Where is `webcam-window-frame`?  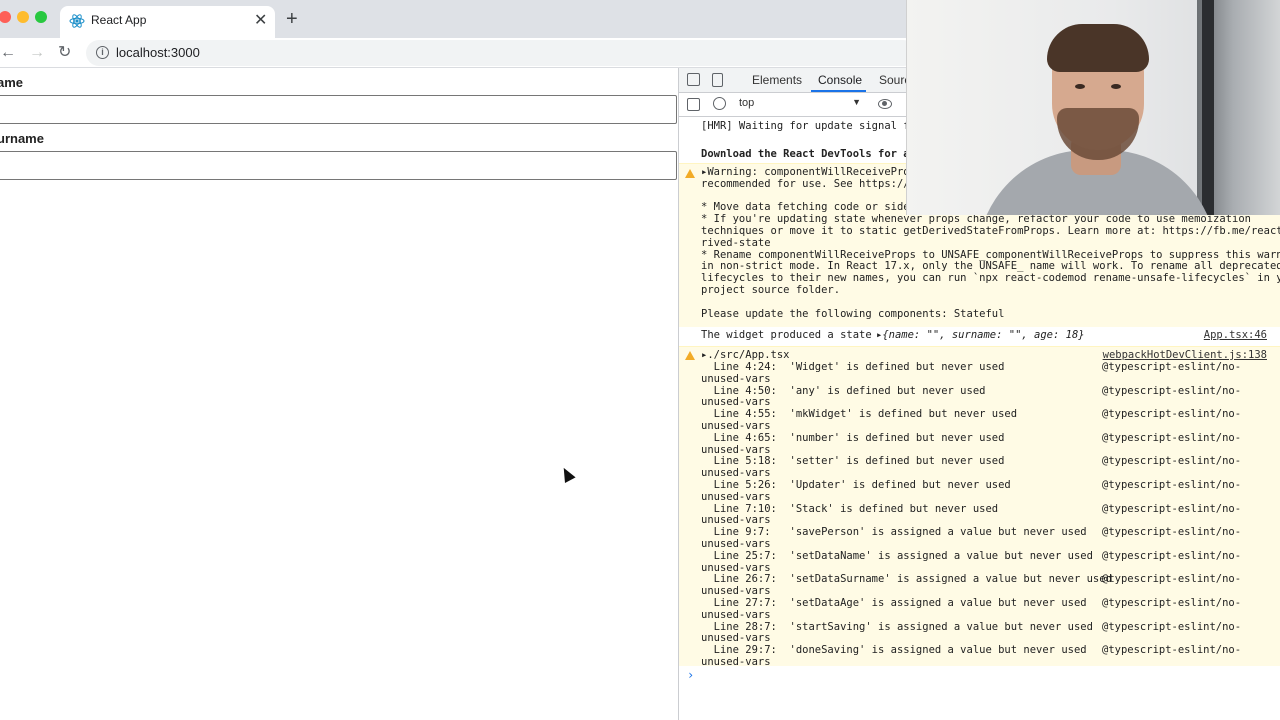
webcam-window-frame is located at coordinates (1208, 107).